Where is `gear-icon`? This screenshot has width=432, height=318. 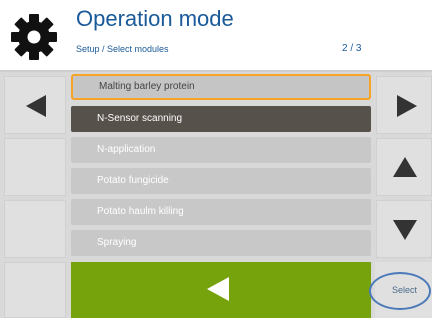 gear-icon is located at coordinates (34, 37).